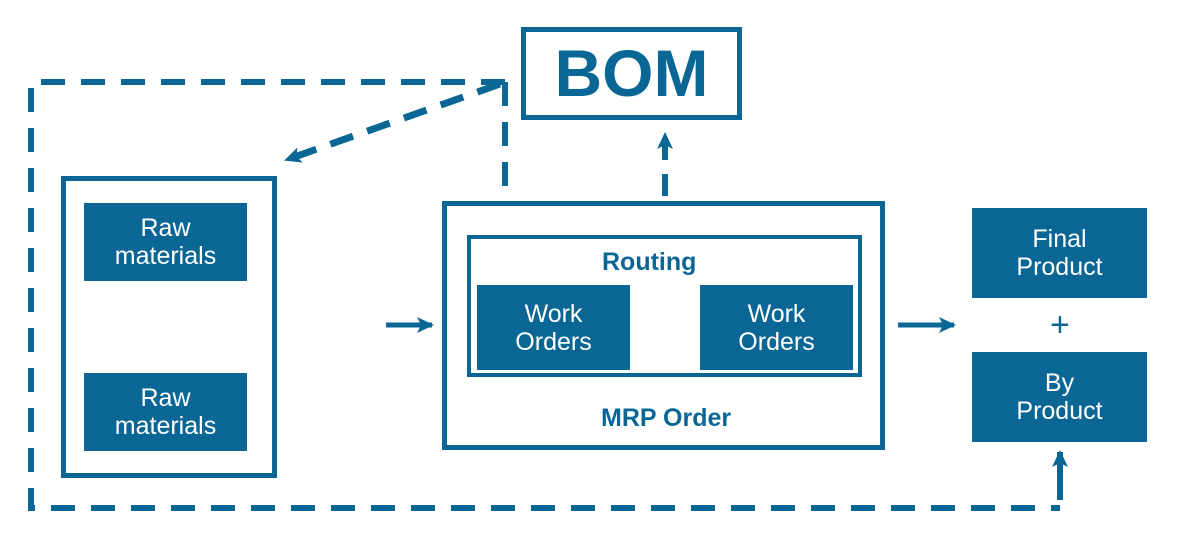  I want to click on bom-label: BOM, so click(631, 72).